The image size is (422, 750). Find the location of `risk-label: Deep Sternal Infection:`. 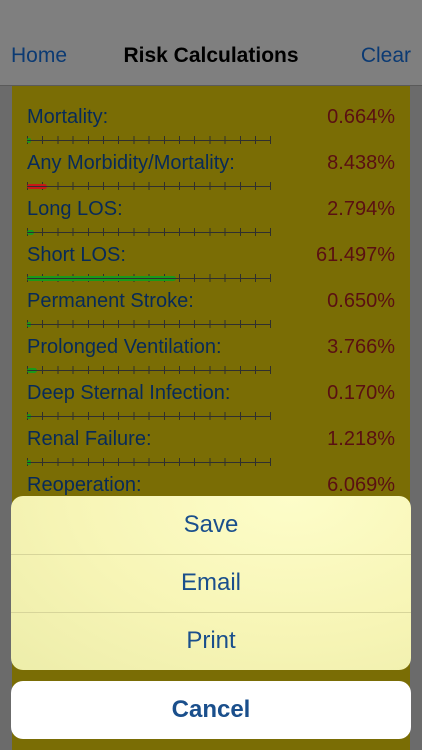

risk-label: Deep Sternal Infection: is located at coordinates (129, 393).